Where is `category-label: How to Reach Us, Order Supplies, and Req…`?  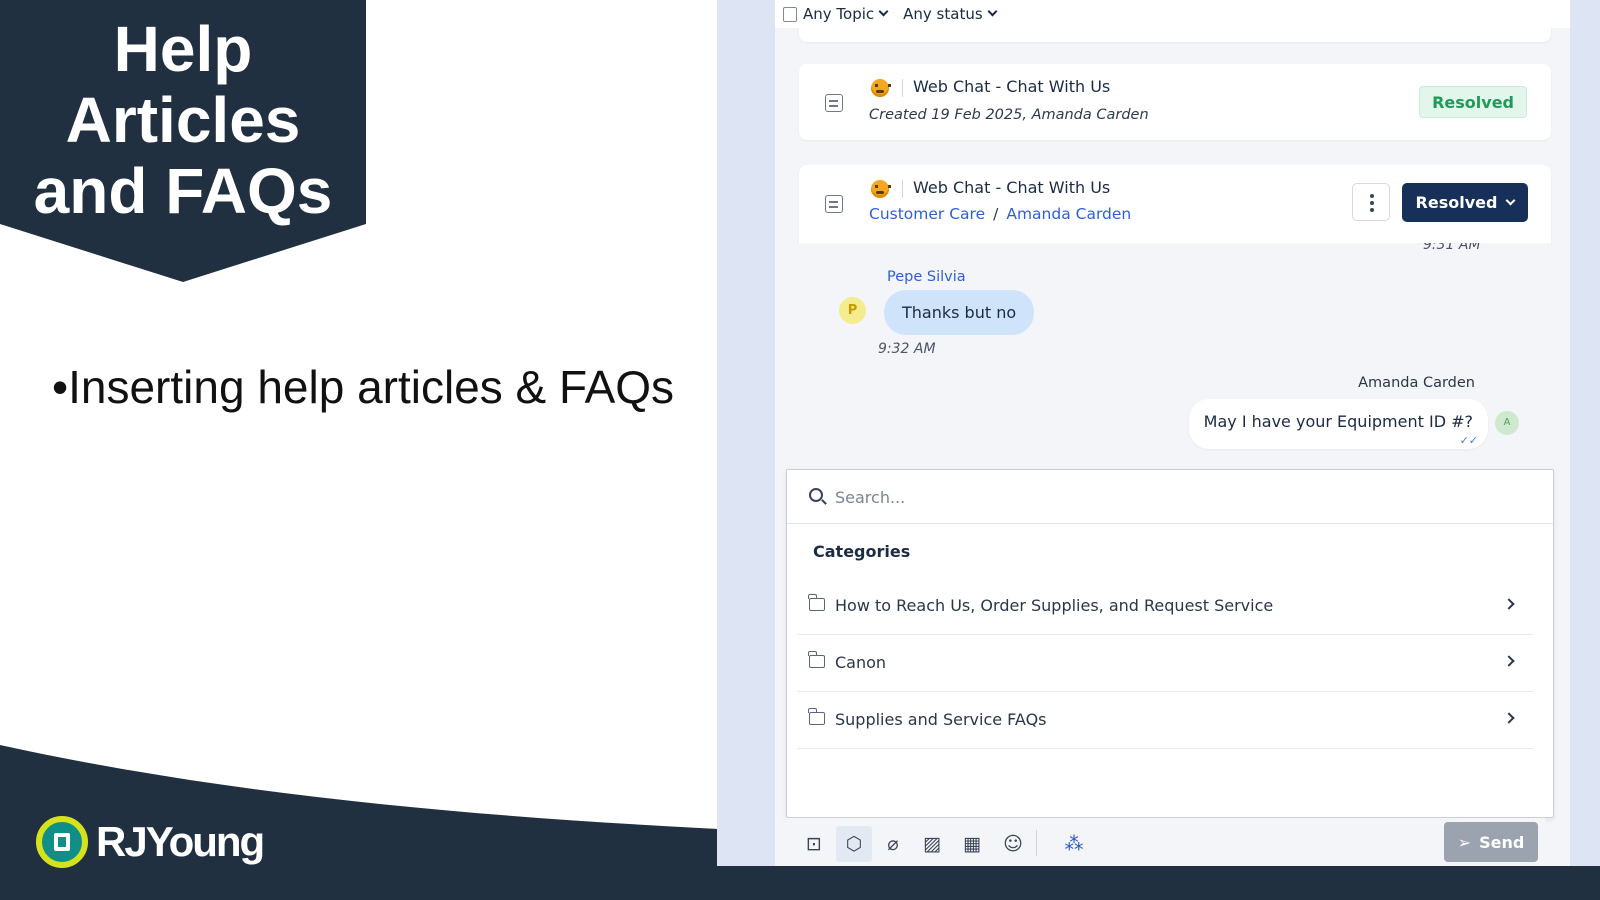 category-label: How to Reach Us, Order Supplies, and Req… is located at coordinates (1054, 605).